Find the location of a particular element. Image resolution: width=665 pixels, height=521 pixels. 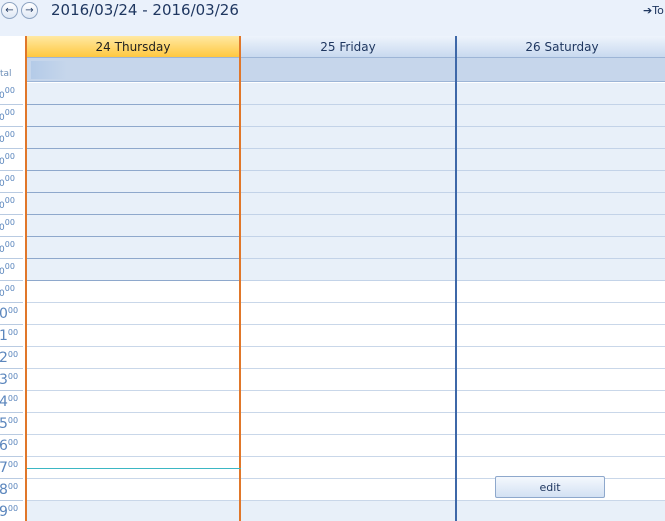

hour-digit: 3 is located at coordinates (4, 380).